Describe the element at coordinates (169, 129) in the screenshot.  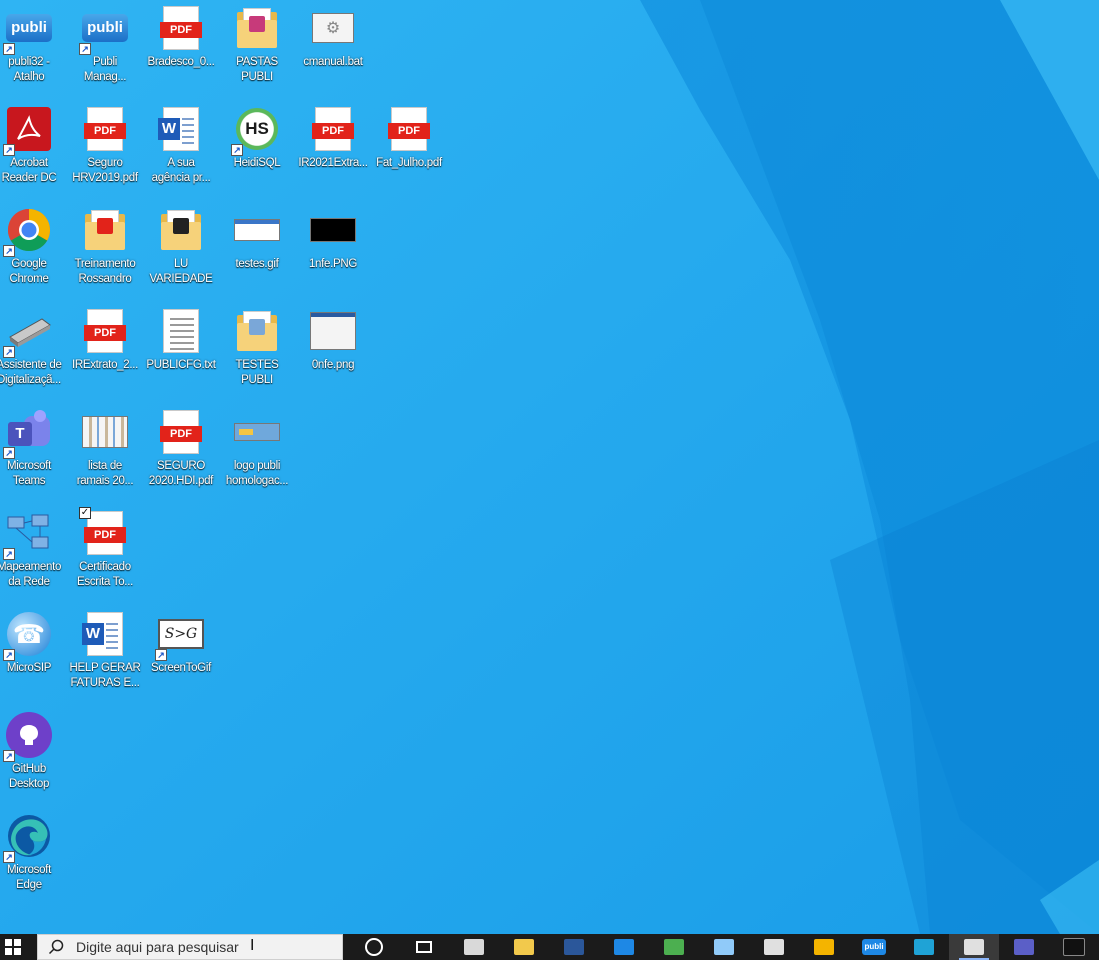
I see `word-badge: W` at that location.